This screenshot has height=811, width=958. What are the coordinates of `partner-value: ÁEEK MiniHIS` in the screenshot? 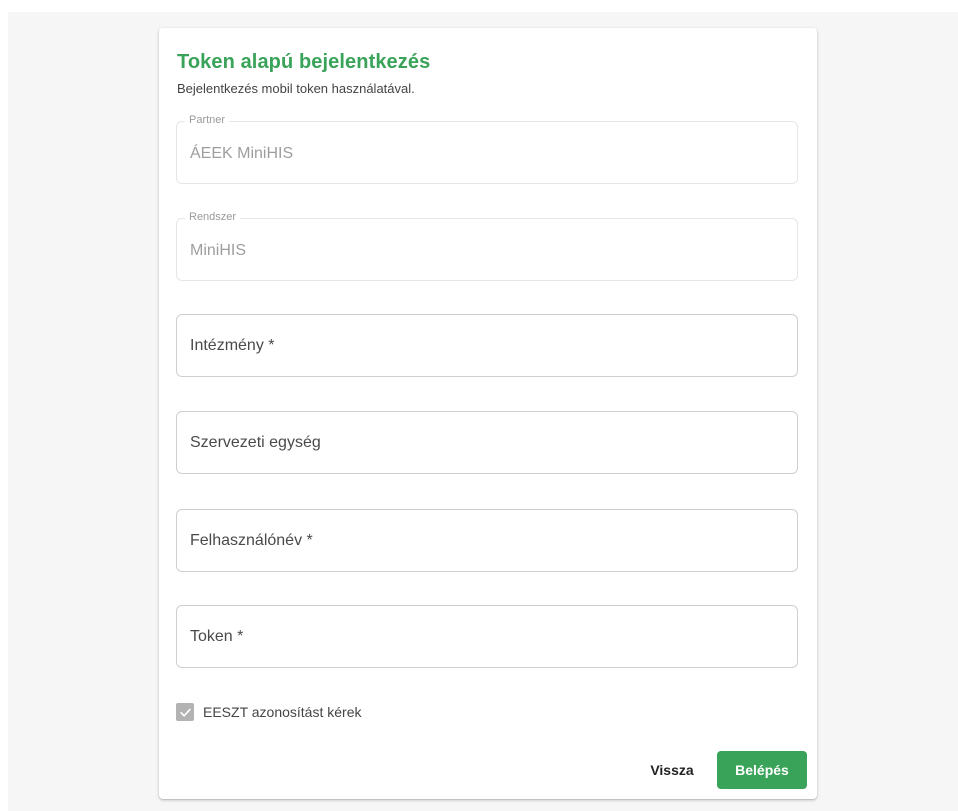 It's located at (242, 153).